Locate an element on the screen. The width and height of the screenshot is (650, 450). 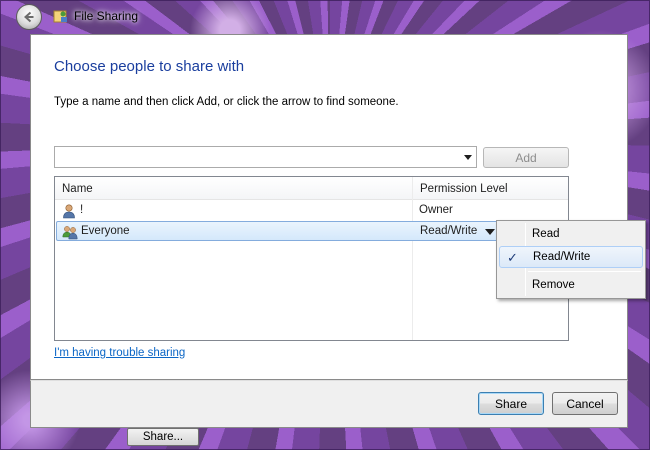
permission-dropdown-arrow-icon is located at coordinates (490, 232).